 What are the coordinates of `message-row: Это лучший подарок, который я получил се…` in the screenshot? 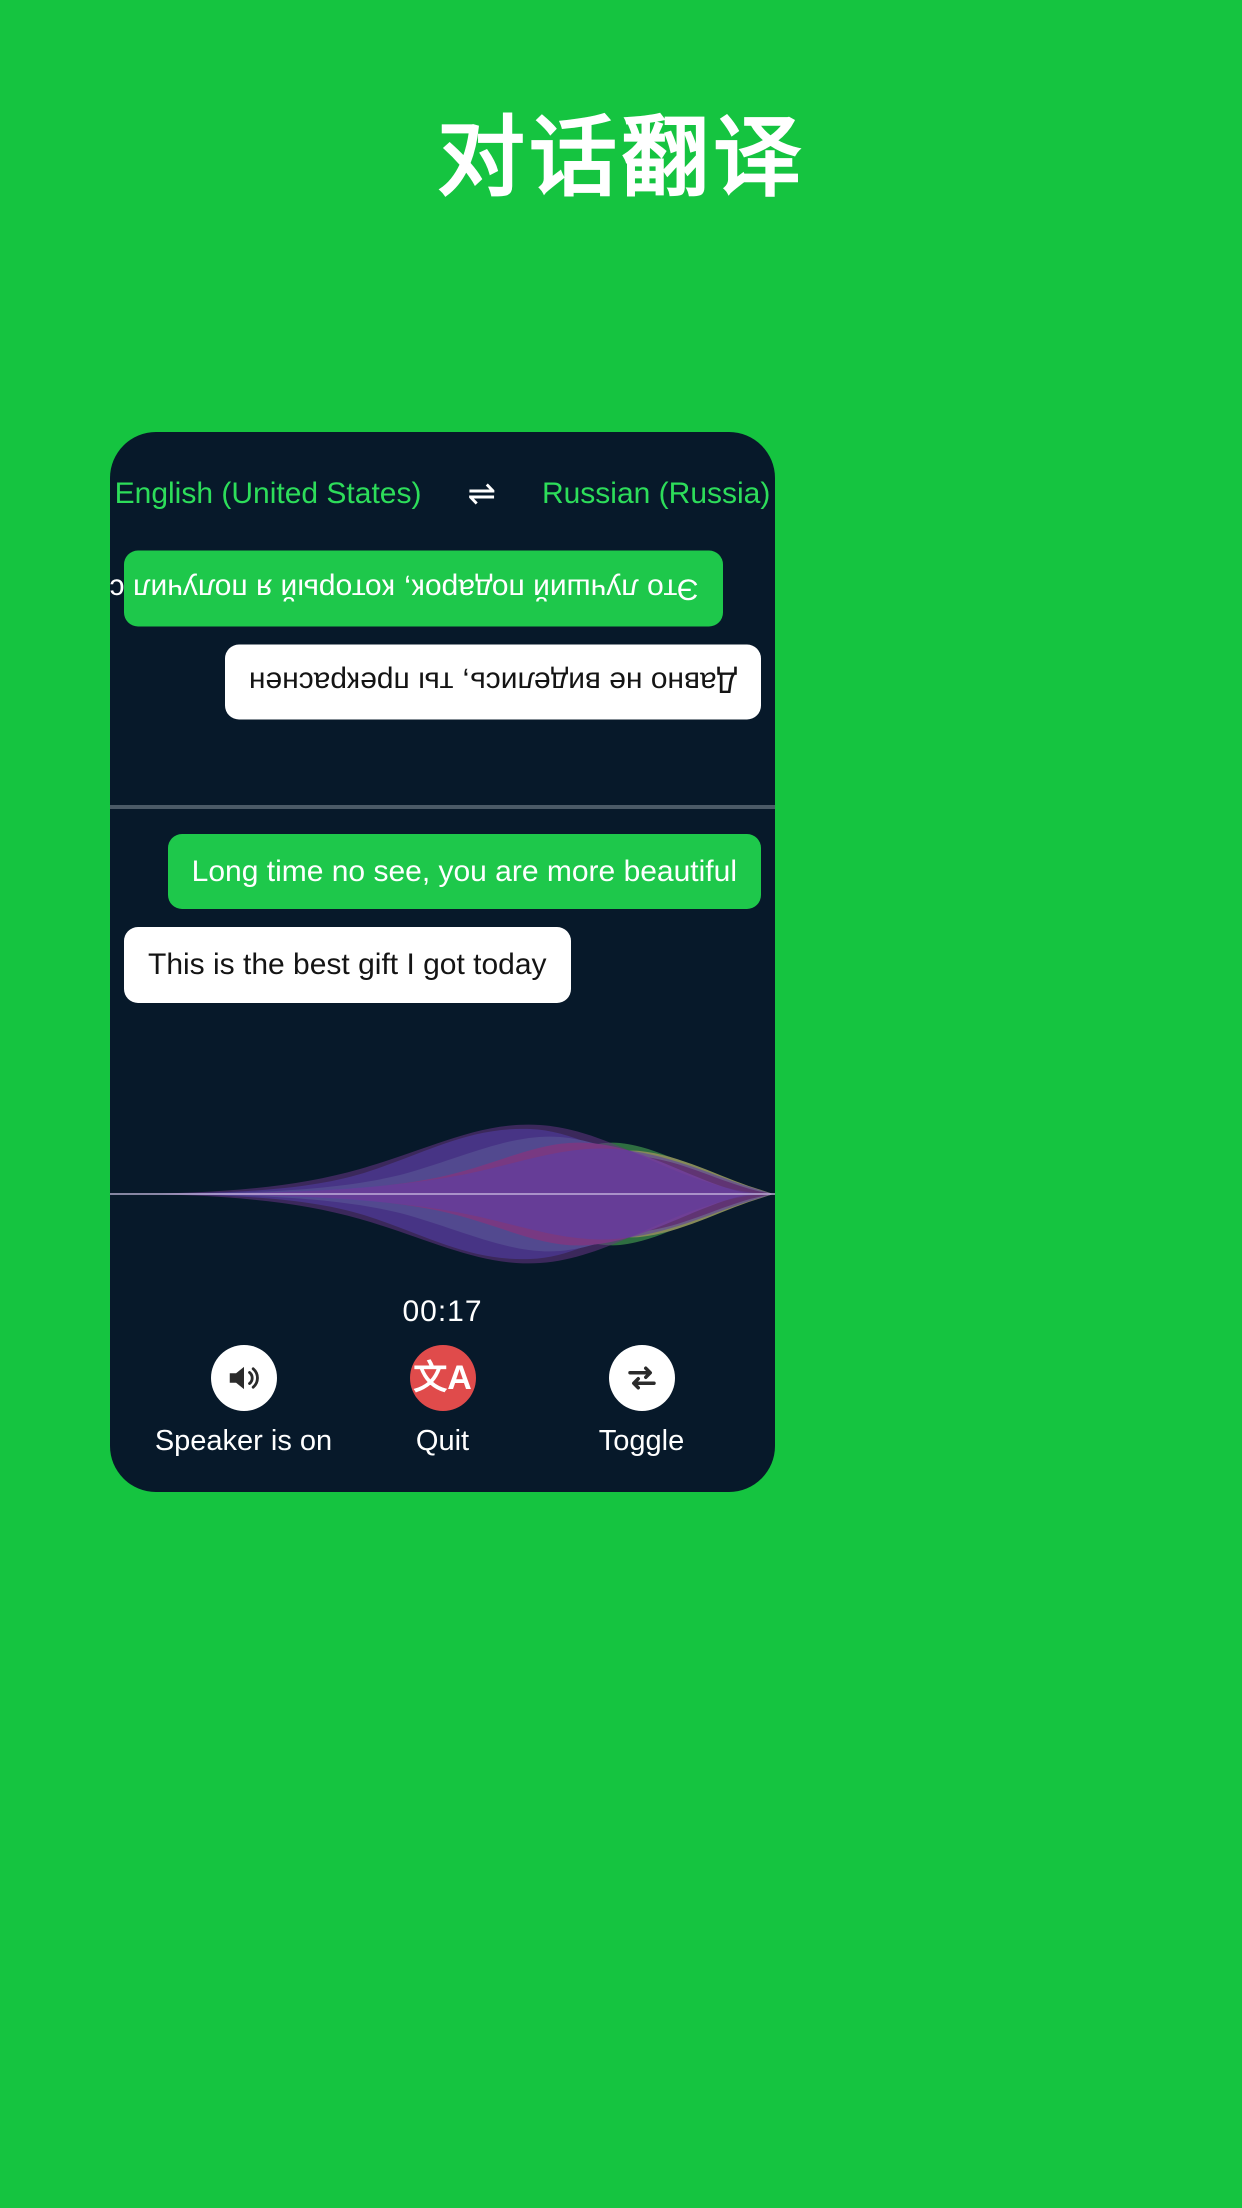 It's located at (435, 589).